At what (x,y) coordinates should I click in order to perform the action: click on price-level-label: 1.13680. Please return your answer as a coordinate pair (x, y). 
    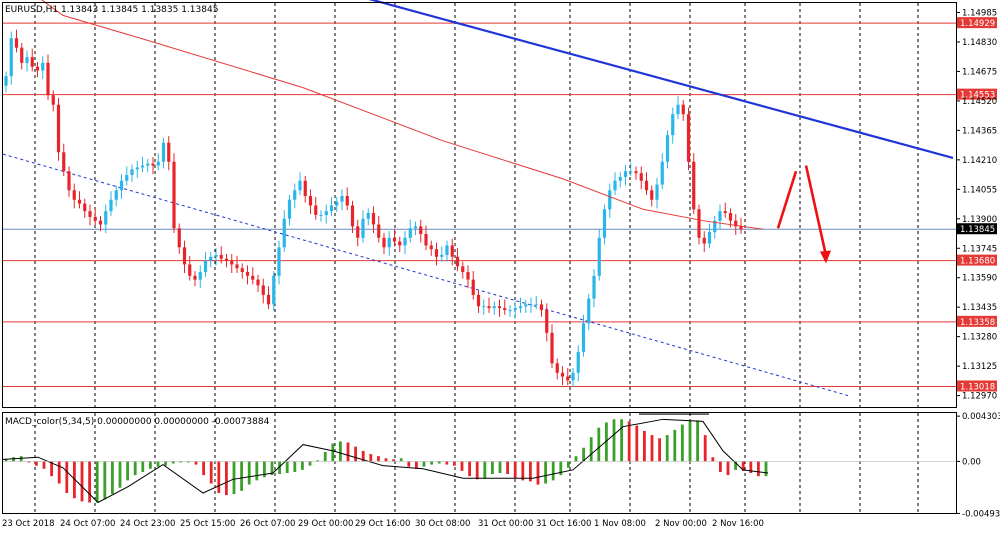
    Looking at the image, I should click on (977, 262).